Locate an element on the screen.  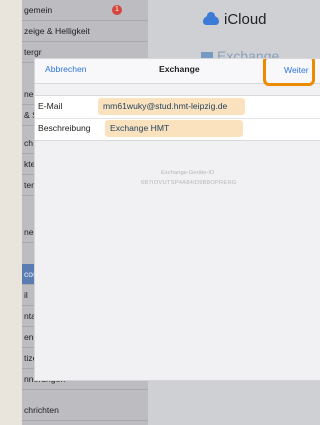
device-id-label: Exchange-Geräte-ID is located at coordinates (188, 173).